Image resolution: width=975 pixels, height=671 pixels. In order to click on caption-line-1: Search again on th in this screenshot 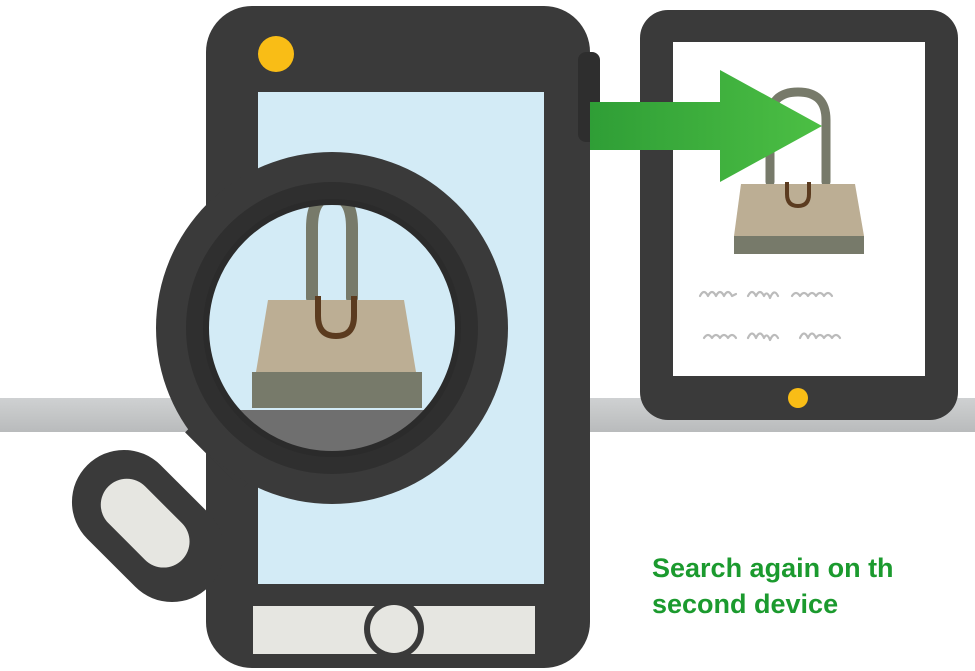, I will do `click(773, 568)`.